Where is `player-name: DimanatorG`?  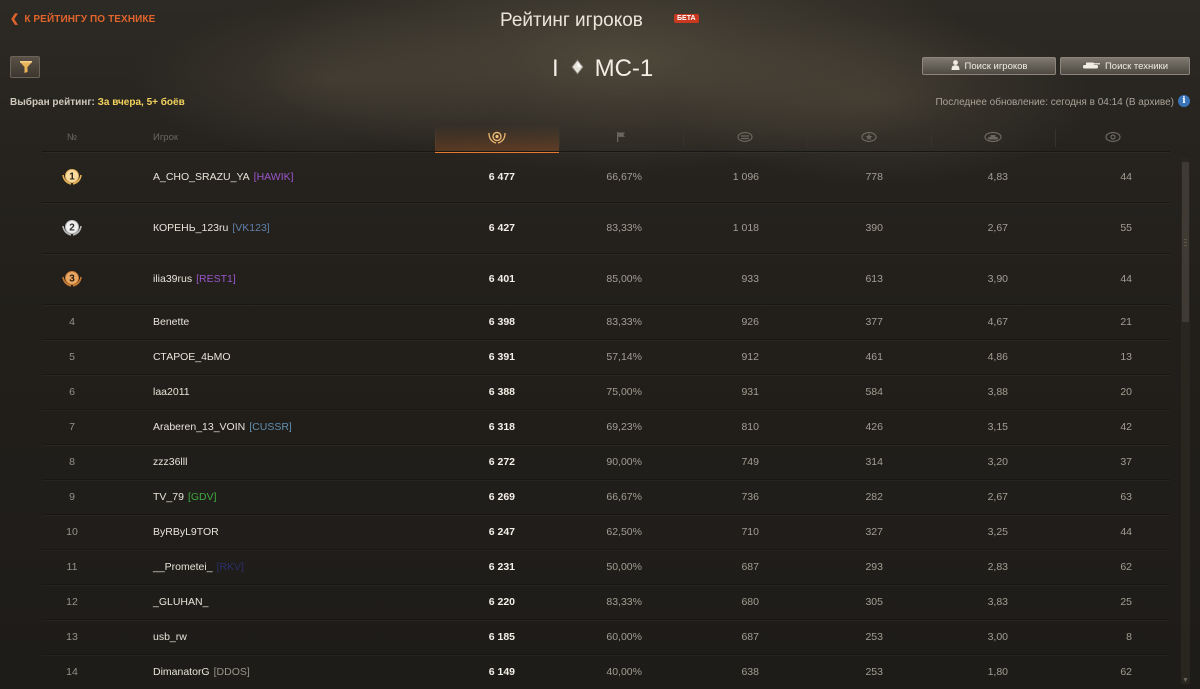 player-name: DimanatorG is located at coordinates (181, 672).